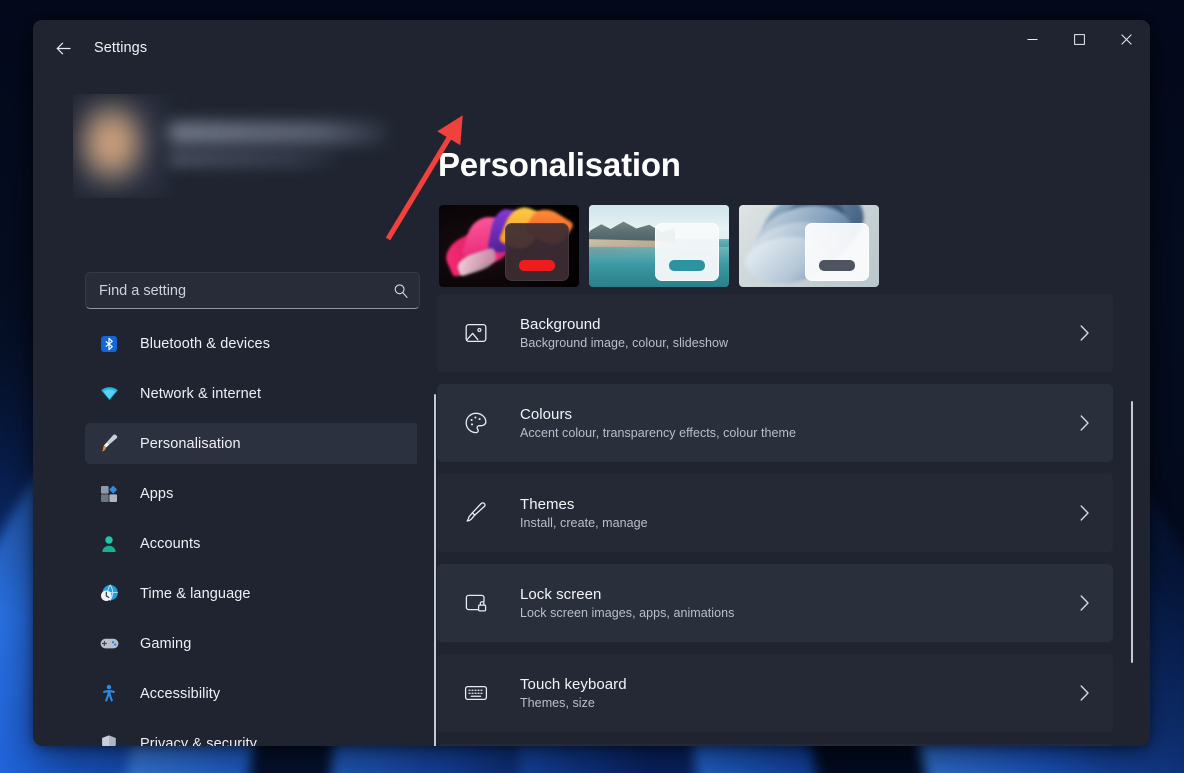  I want to click on user-name-blurred, so click(278, 133).